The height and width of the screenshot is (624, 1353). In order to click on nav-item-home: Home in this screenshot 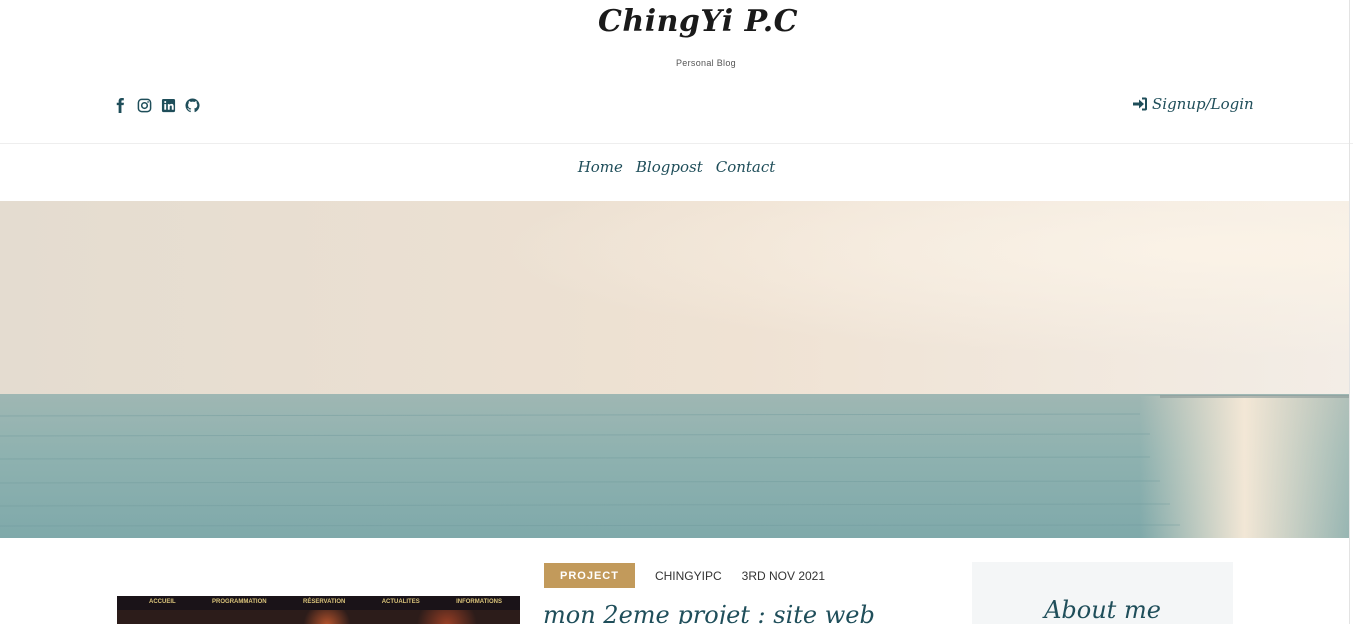, I will do `click(600, 167)`.